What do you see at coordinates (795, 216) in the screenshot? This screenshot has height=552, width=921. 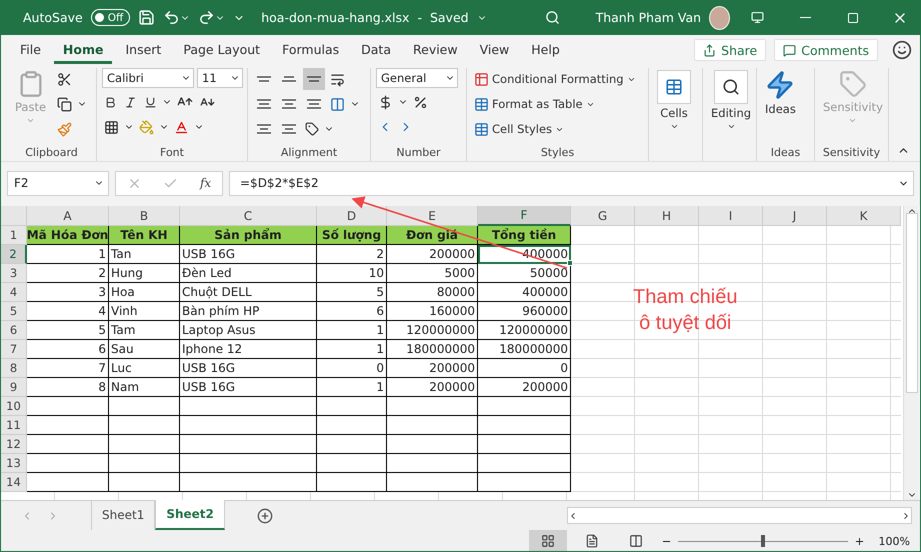 I see `column-header: J` at bounding box center [795, 216].